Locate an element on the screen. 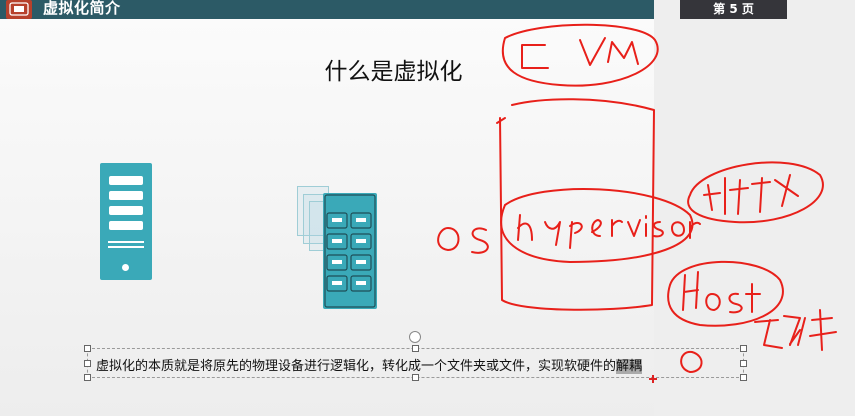 The image size is (855, 416). caption-highlight: 解耦 is located at coordinates (629, 366).